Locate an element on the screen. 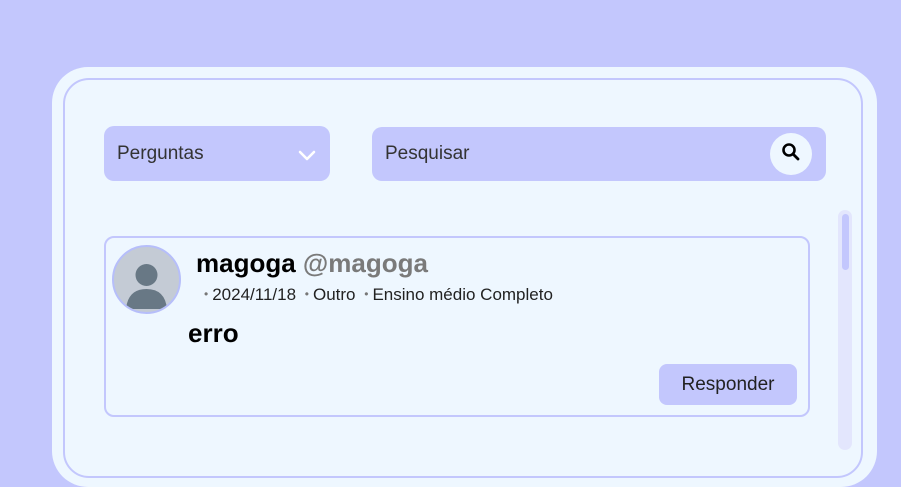  user-avatar-icon is located at coordinates (146, 279).